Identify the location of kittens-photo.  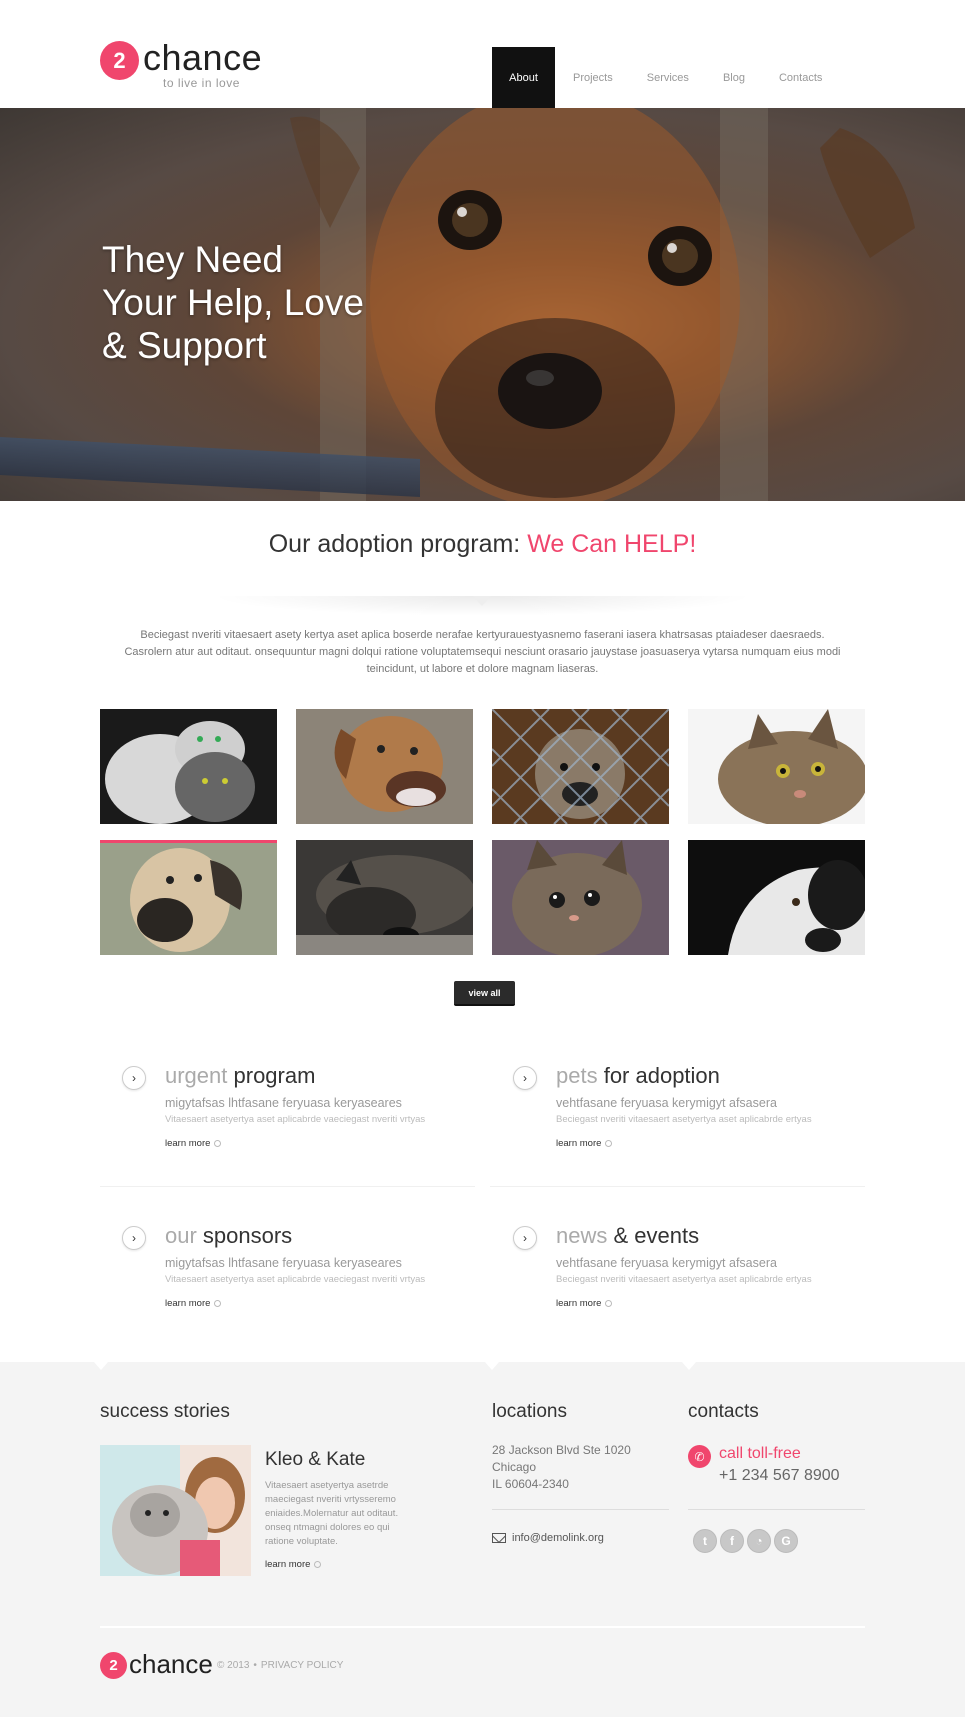
(188, 766).